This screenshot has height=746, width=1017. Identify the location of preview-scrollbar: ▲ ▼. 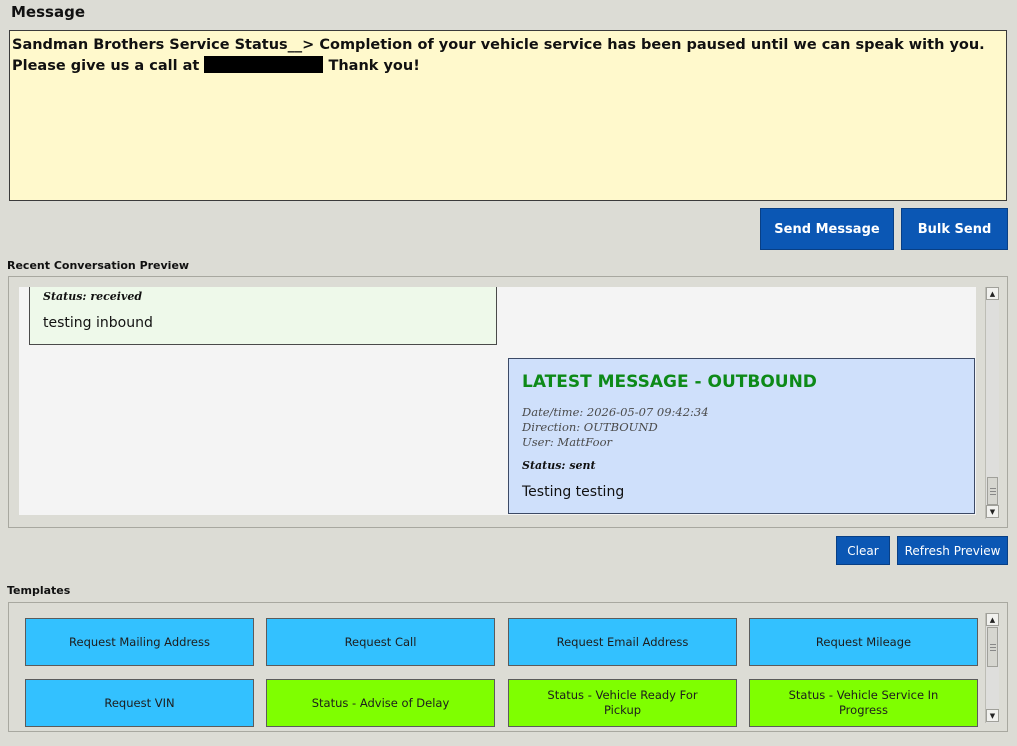
(992, 403).